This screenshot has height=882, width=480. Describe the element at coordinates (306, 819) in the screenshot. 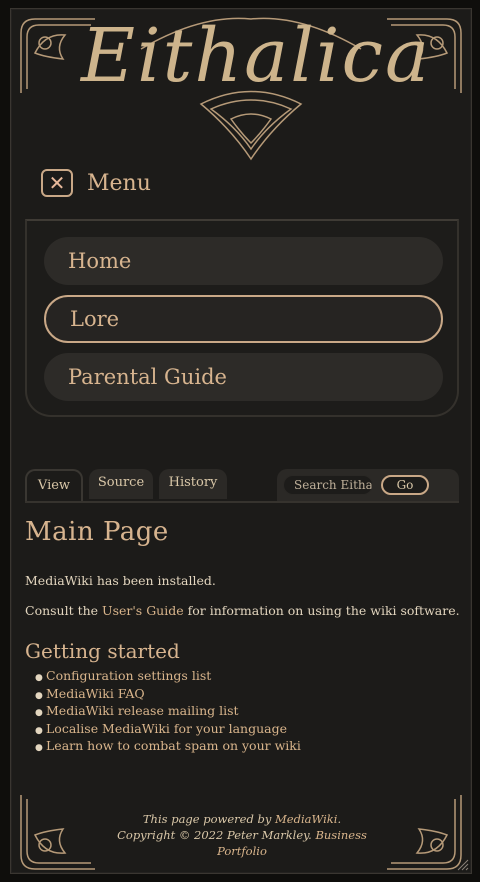

I see `mediawiki-link: MediaWiki` at that location.